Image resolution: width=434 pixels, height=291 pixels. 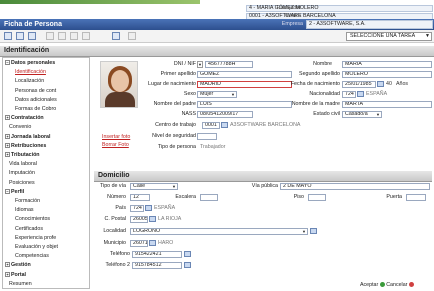 I want to click on sidebar-item: Resumen, so click(x=20, y=284).